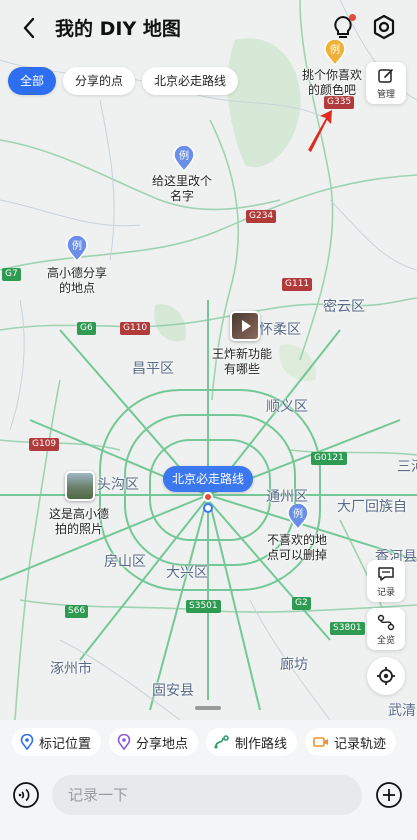  I want to click on tab-make-route: 制作路线, so click(252, 742).